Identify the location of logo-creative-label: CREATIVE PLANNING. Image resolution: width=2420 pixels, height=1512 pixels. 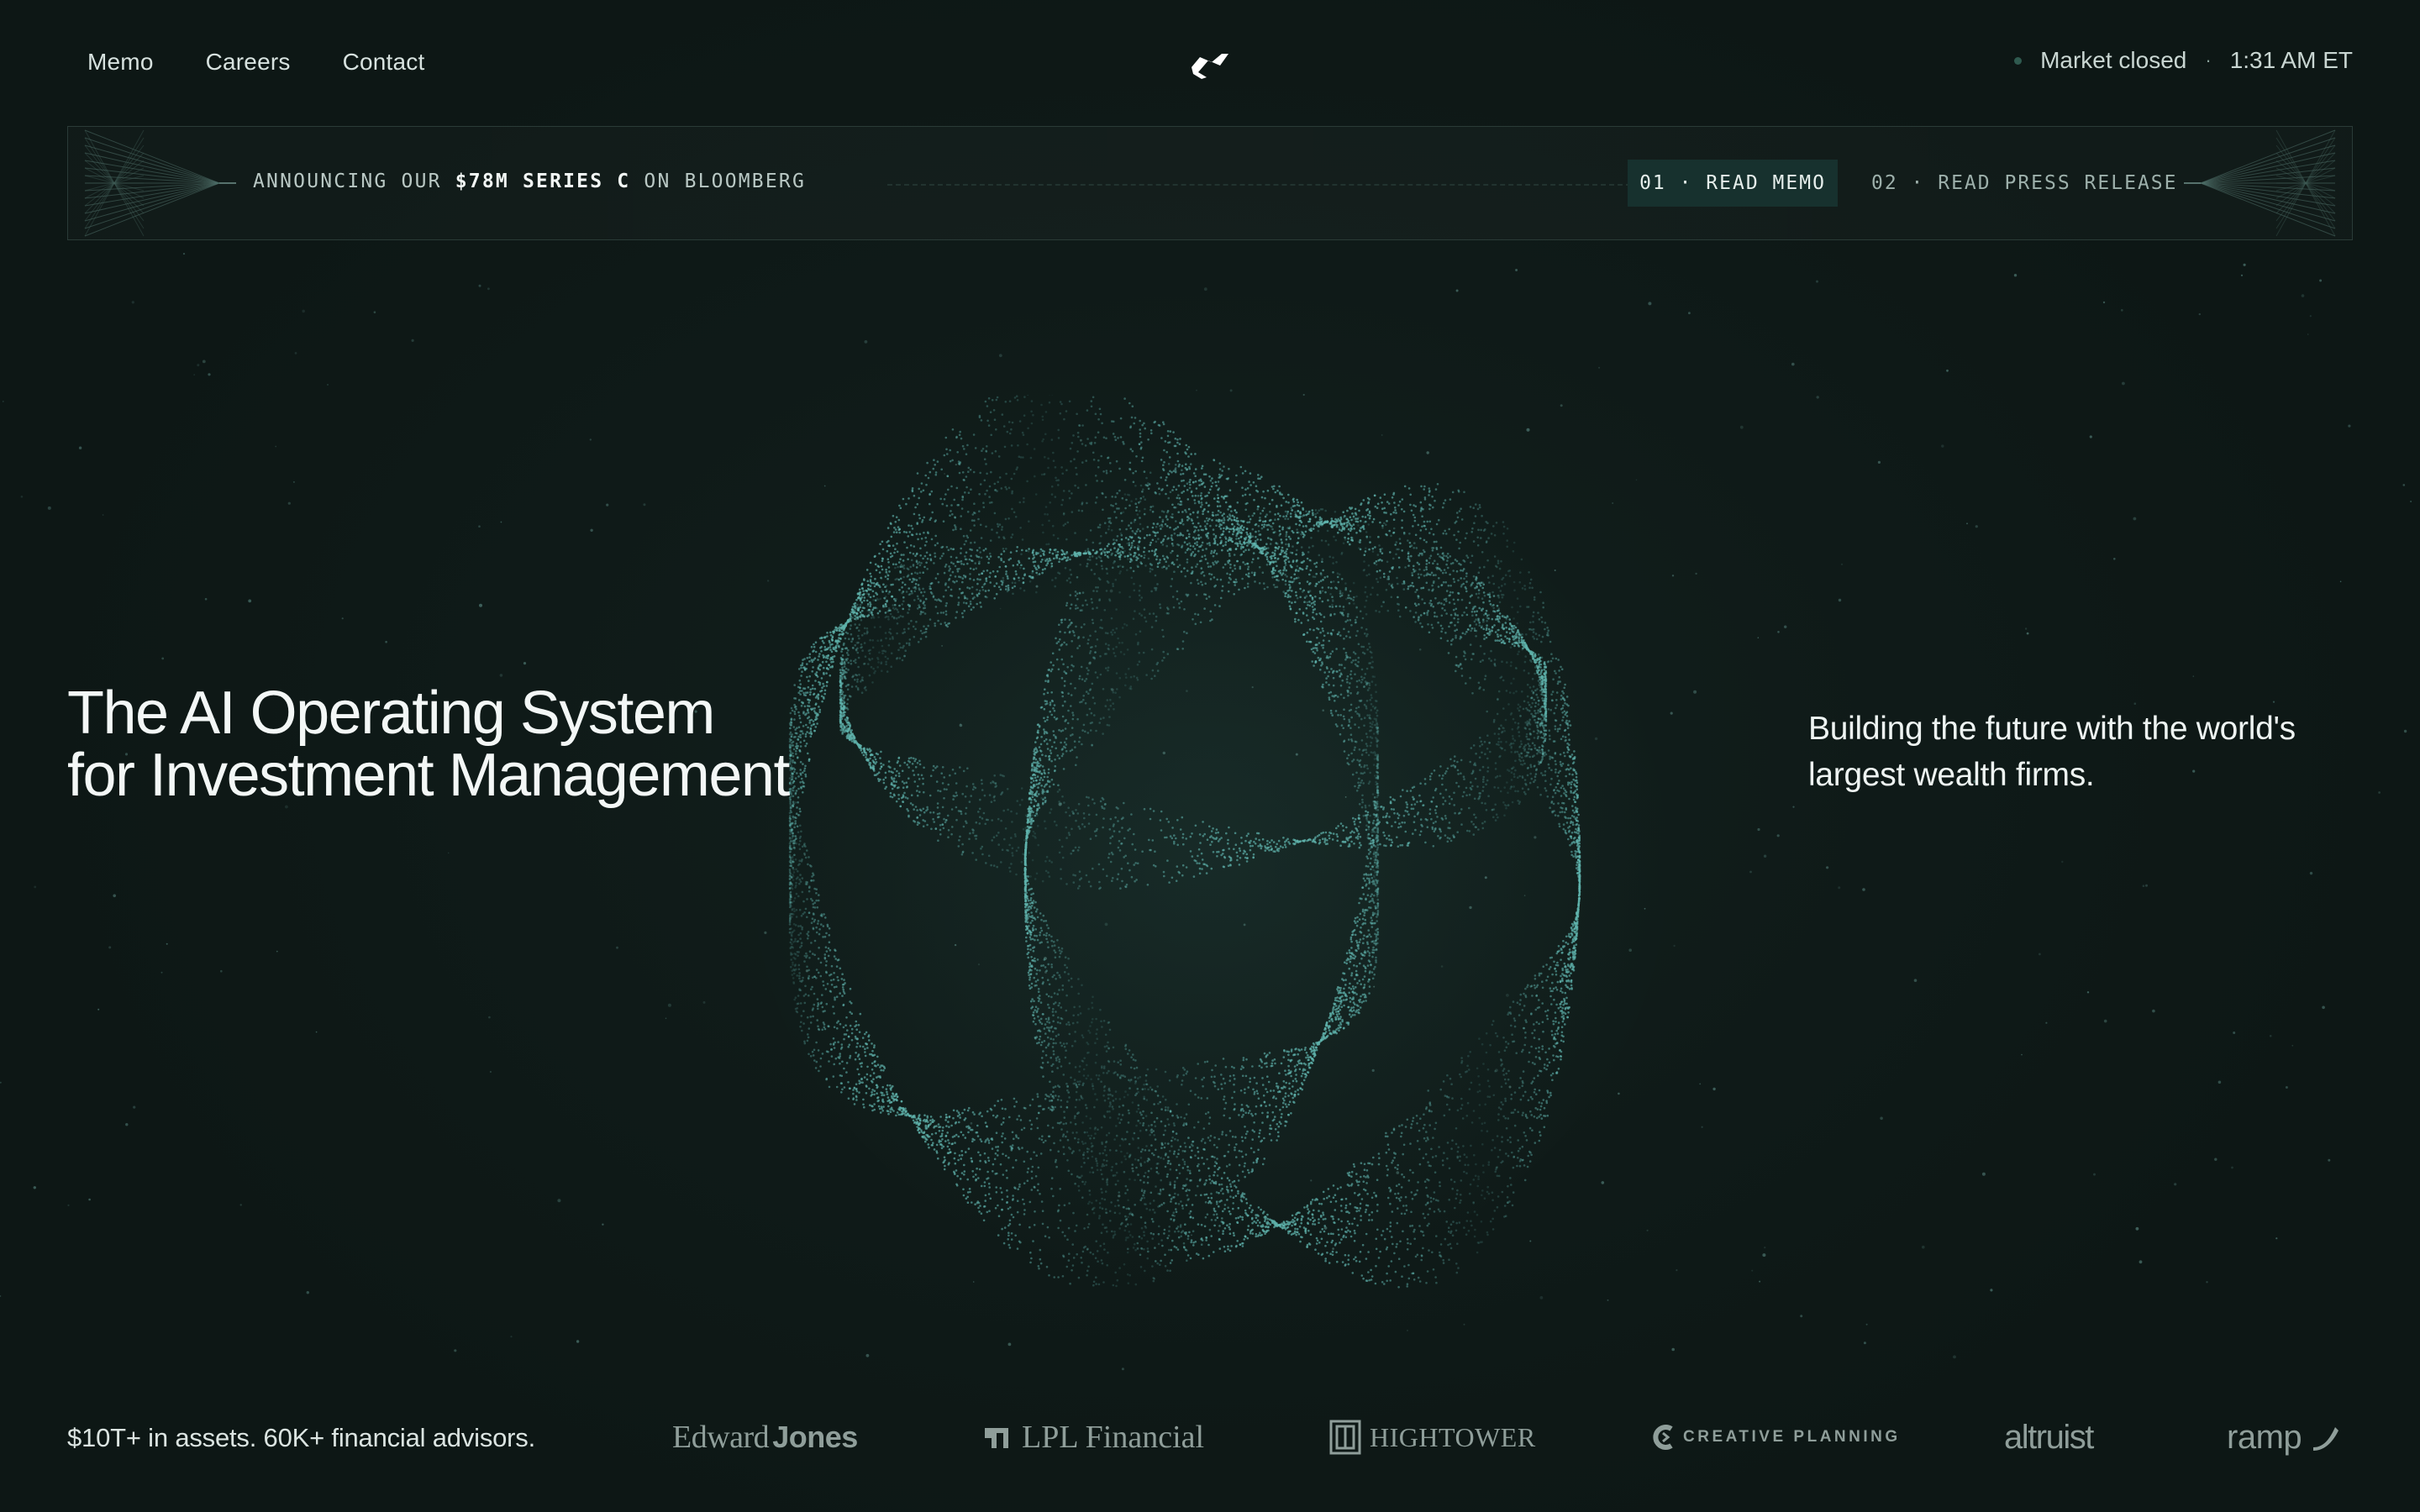
(1792, 1437).